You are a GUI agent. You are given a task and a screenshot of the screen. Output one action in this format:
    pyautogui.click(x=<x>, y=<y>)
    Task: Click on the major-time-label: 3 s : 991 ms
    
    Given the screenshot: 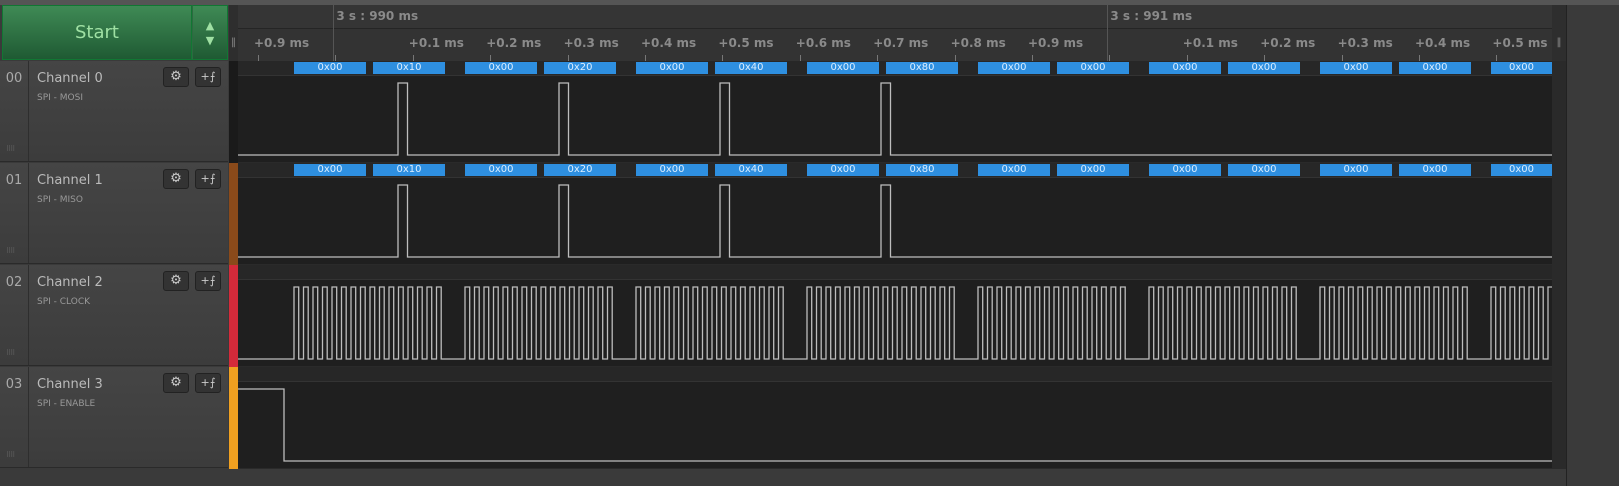 What is the action you would take?
    pyautogui.click(x=1151, y=16)
    